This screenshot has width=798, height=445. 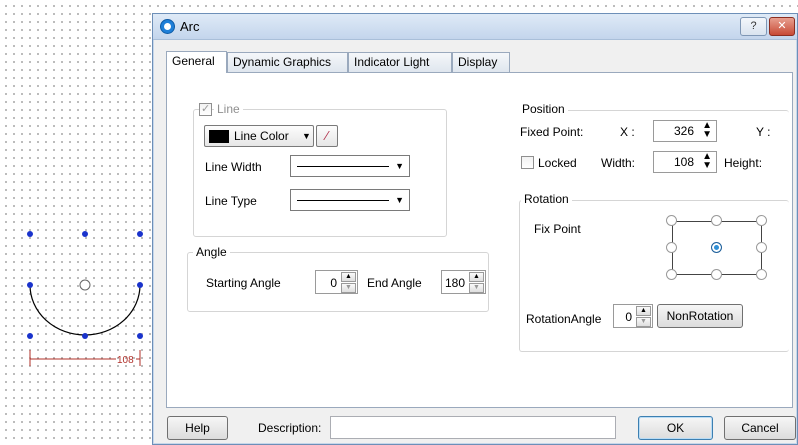 I want to click on tab-display: Display, so click(x=481, y=62).